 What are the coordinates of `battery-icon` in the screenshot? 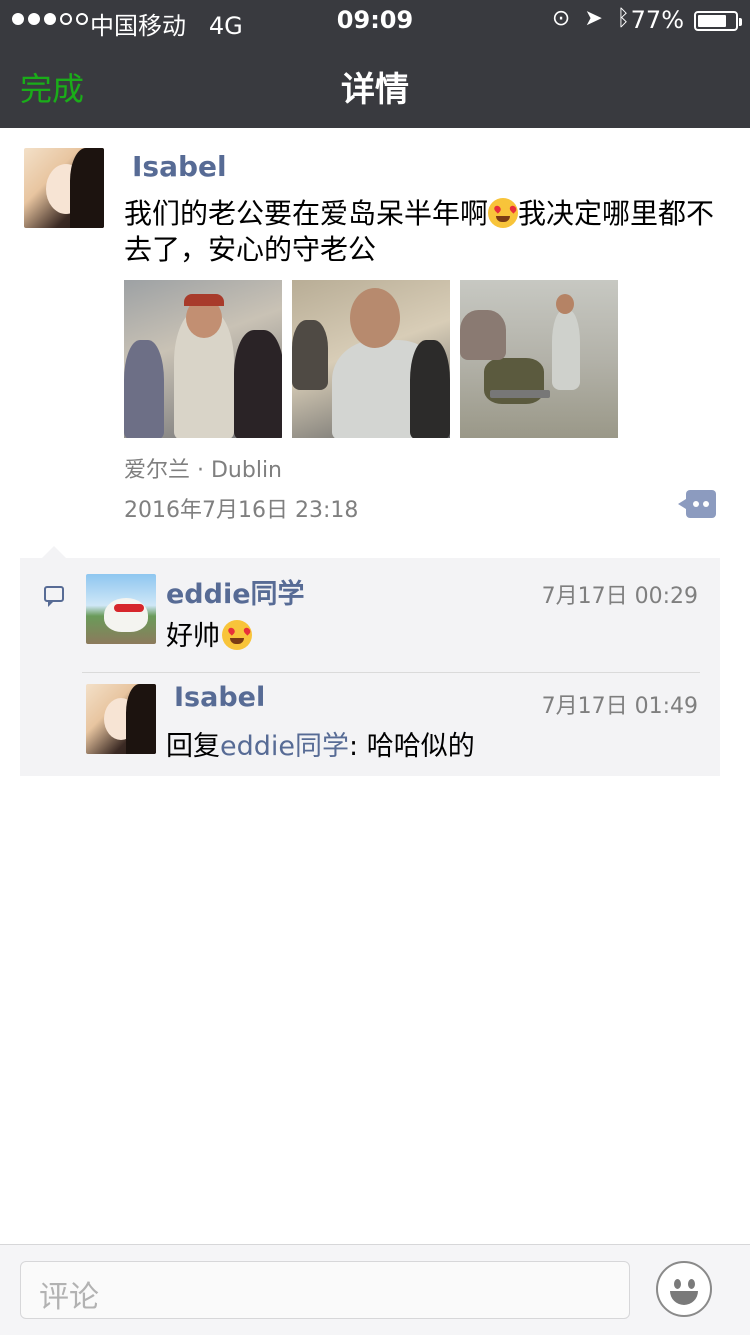 It's located at (718, 21).